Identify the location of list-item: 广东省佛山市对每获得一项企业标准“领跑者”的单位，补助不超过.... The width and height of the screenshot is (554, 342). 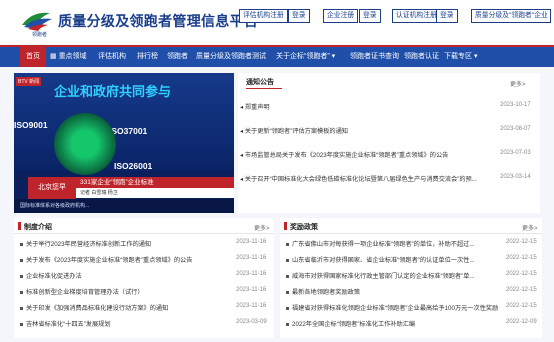
(393, 243).